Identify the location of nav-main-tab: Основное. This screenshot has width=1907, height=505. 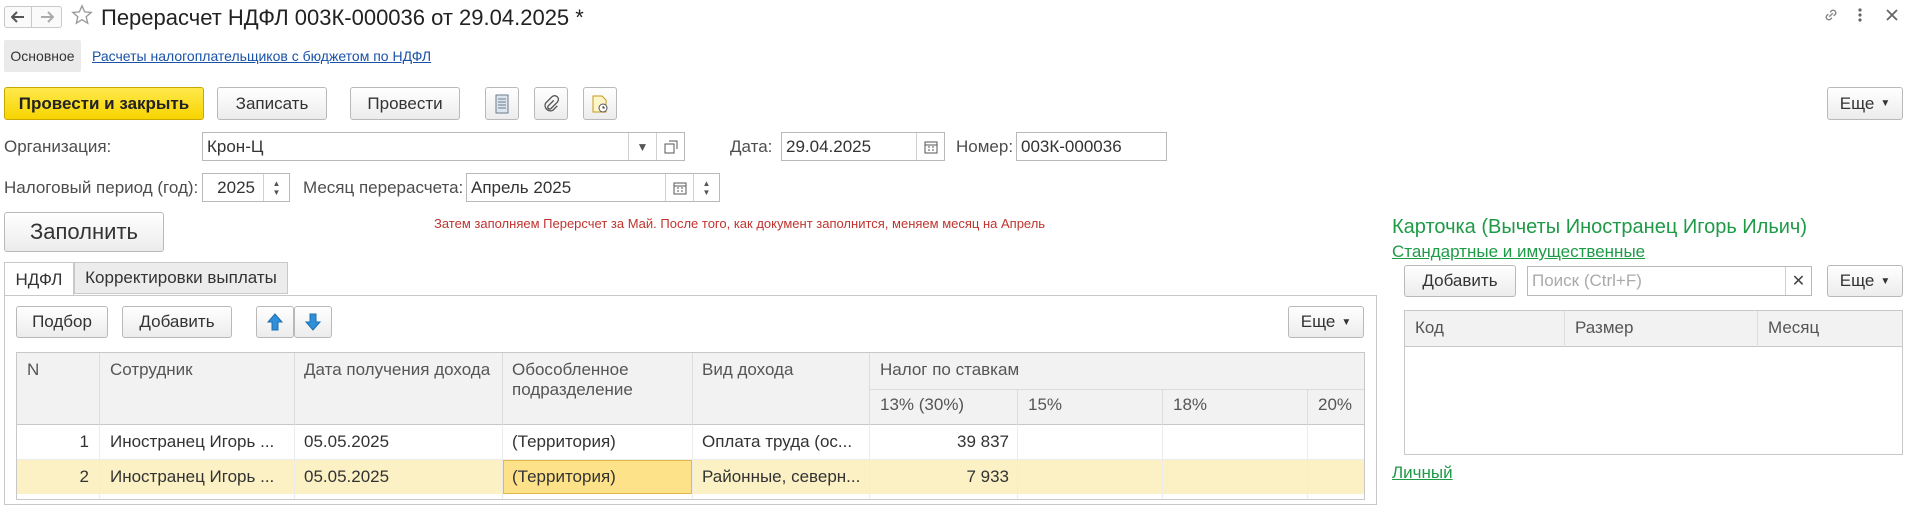
(42, 56).